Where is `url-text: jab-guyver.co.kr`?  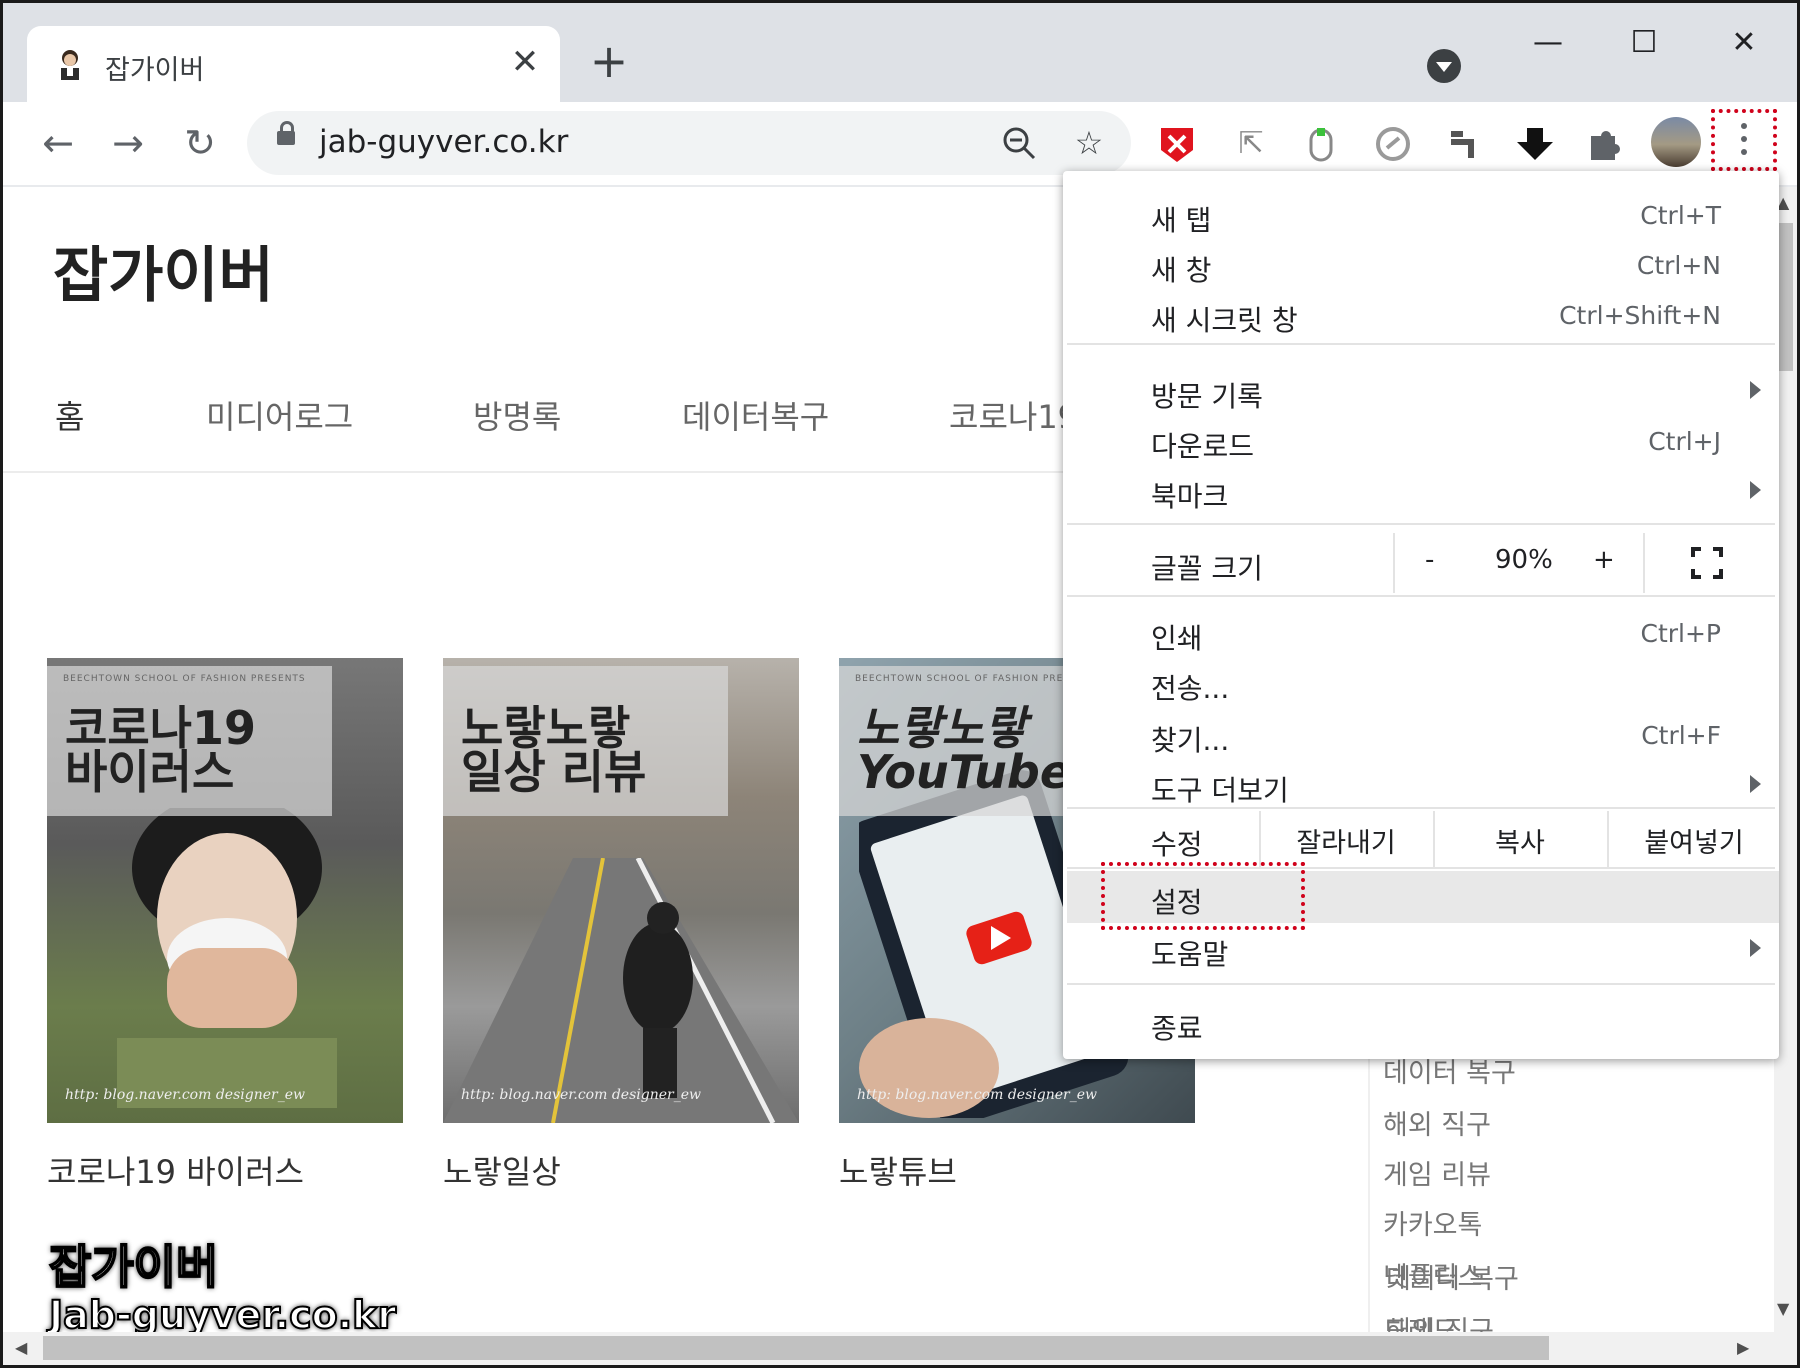
url-text: jab-guyver.co.kr is located at coordinates (443, 142).